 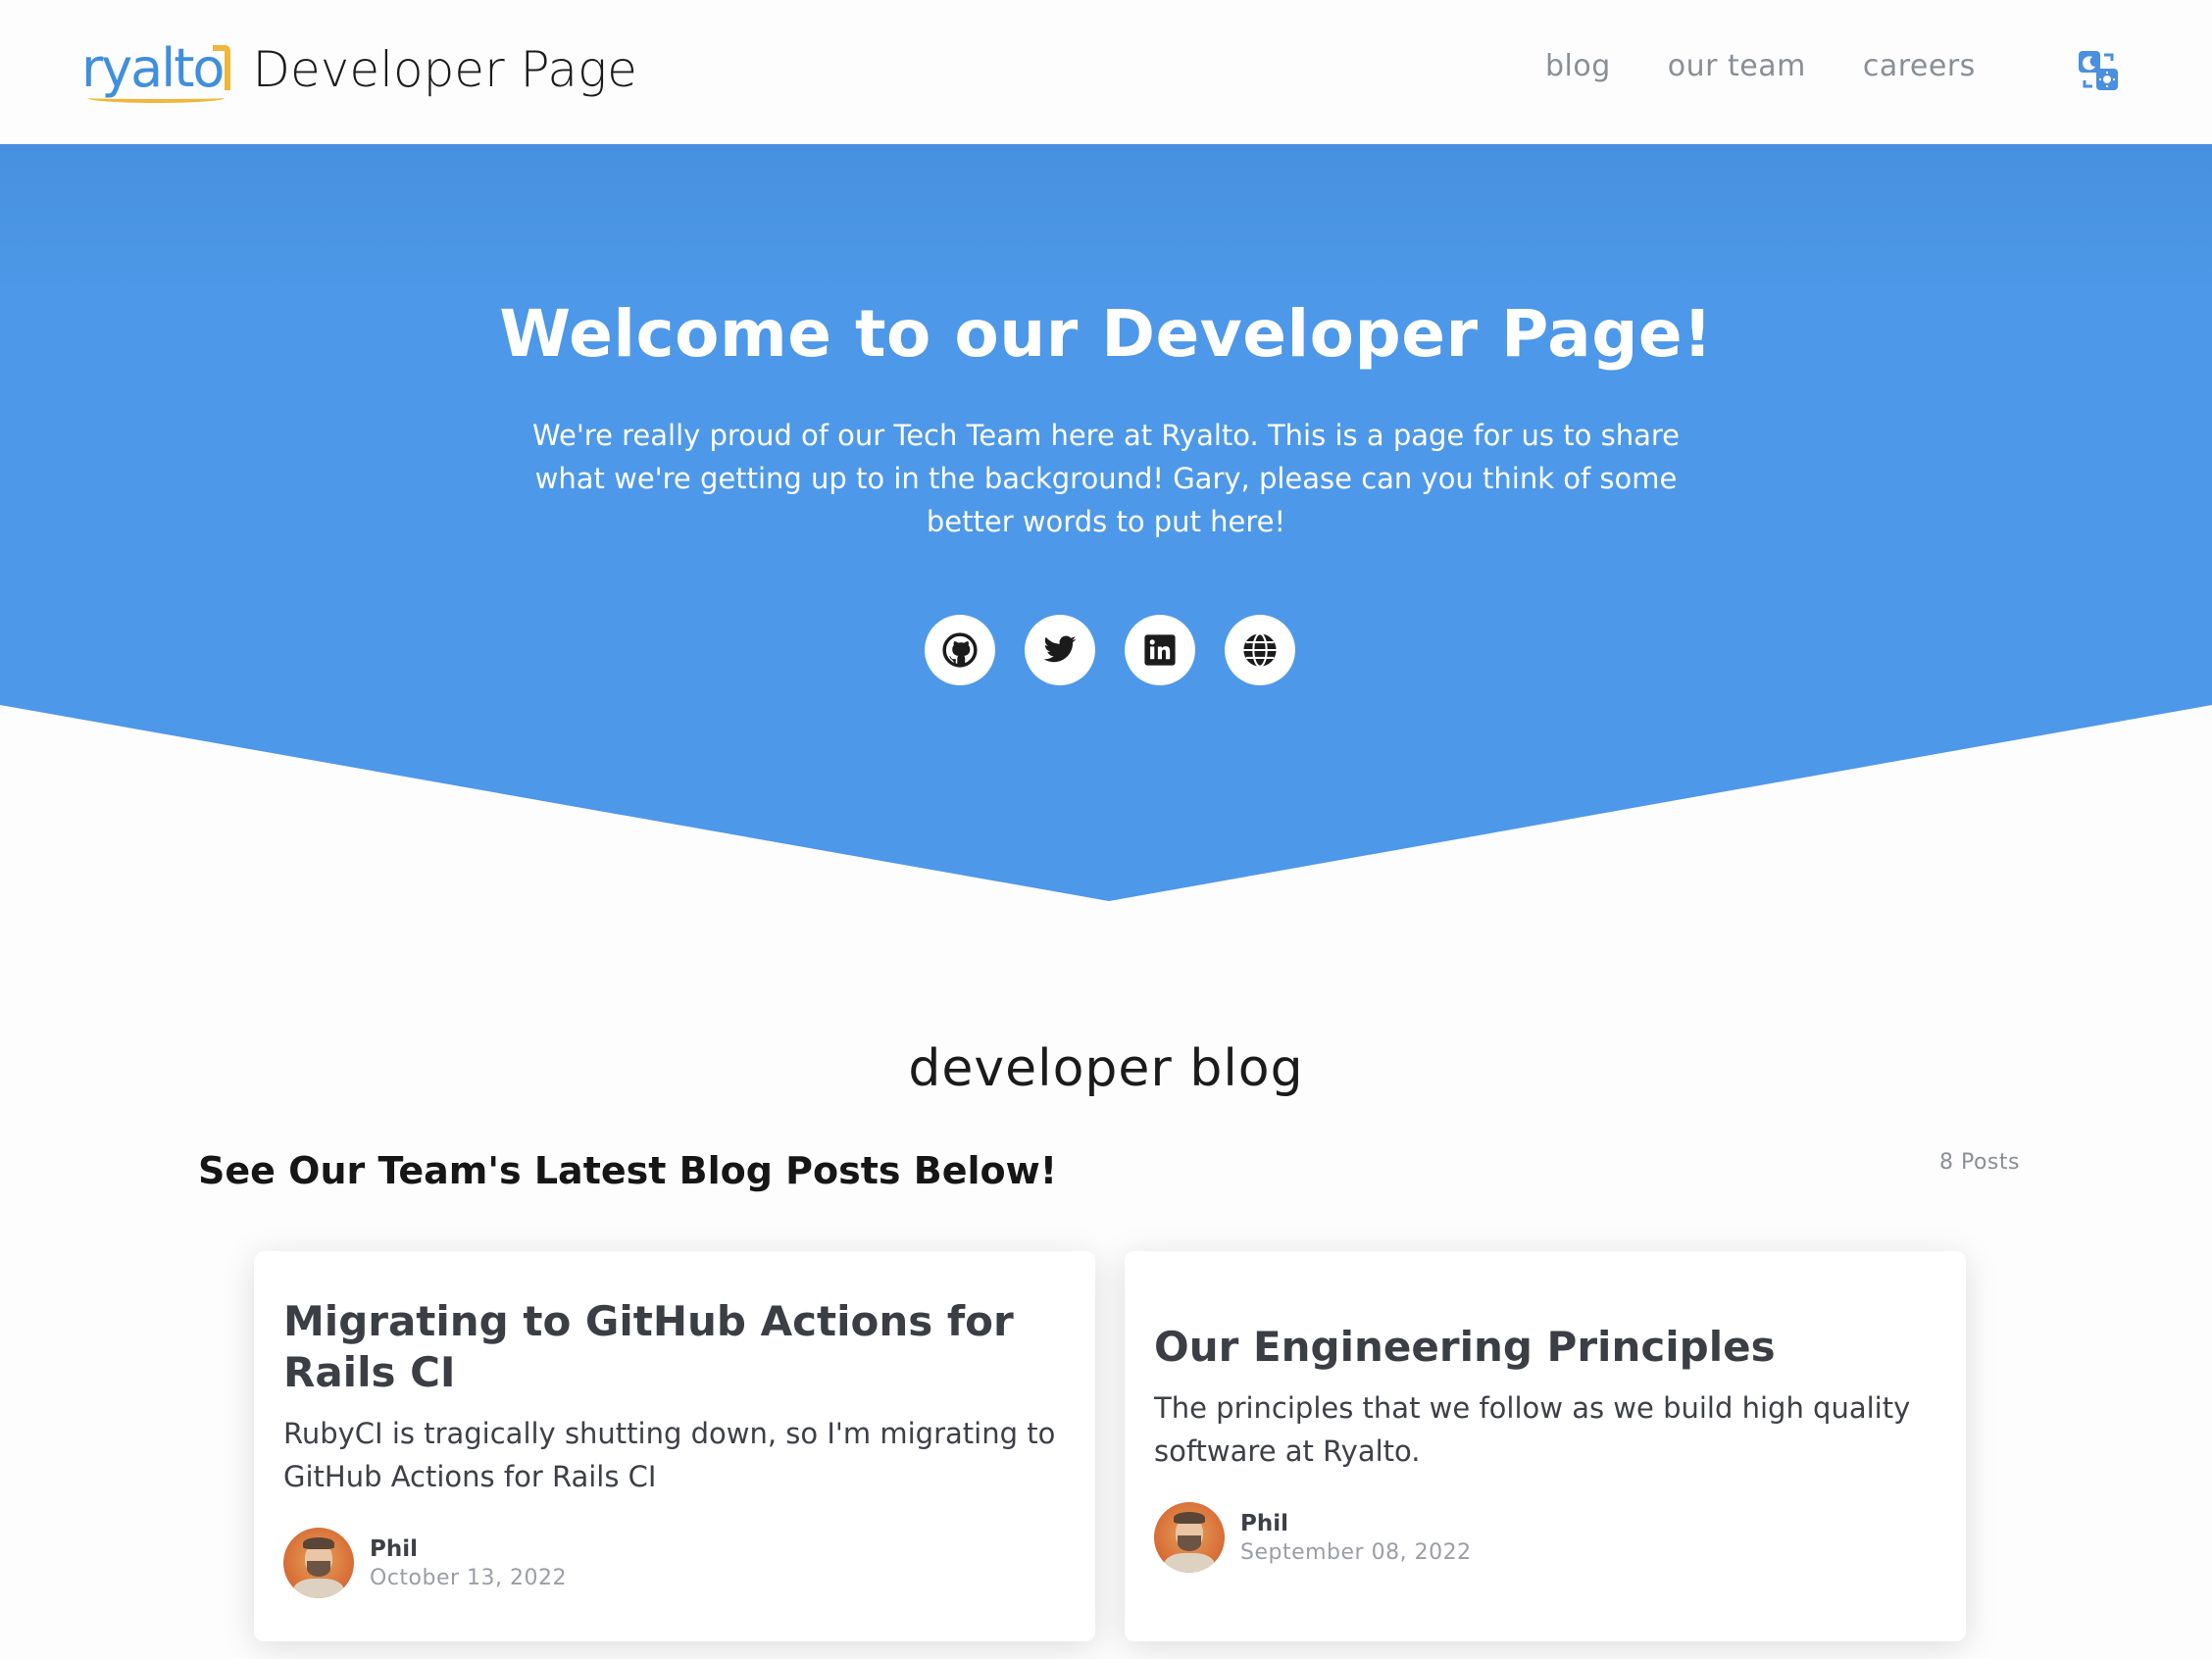 I want to click on website-link, so click(x=1260, y=650).